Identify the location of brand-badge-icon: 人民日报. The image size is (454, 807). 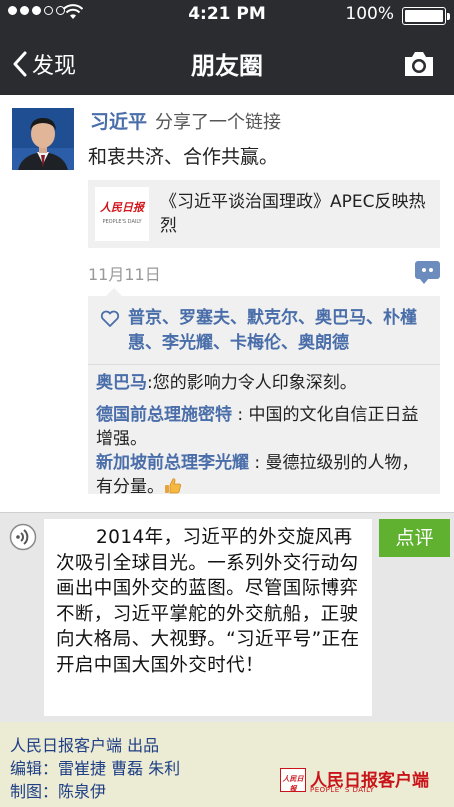
(293, 780).